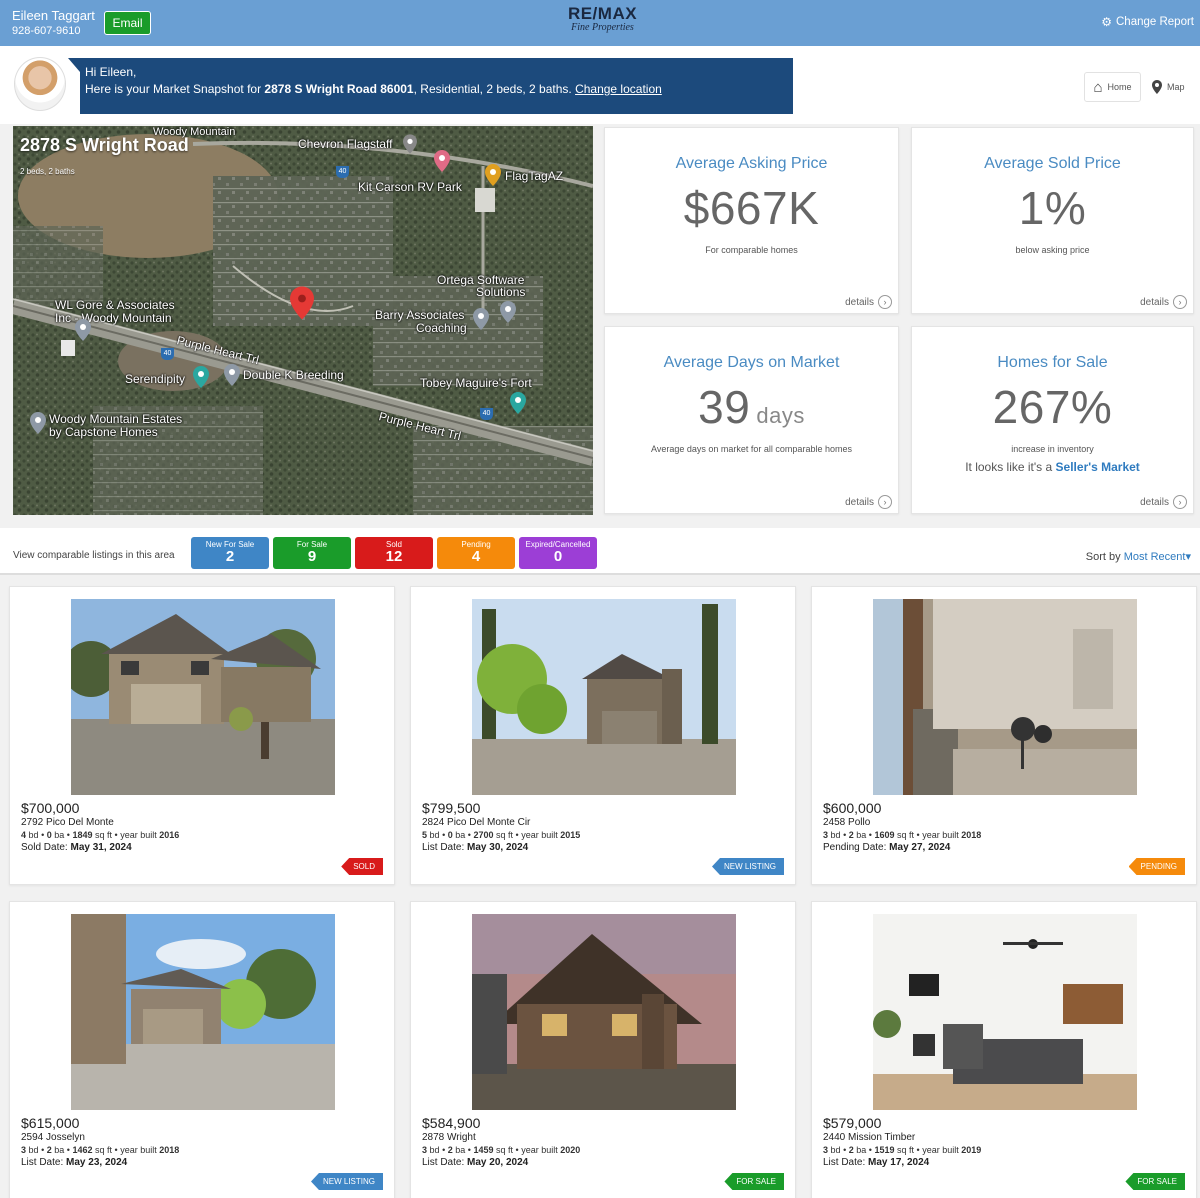 The width and height of the screenshot is (1200, 1198). I want to click on map-subtitle: 2 beds, 2 baths, so click(47, 171).